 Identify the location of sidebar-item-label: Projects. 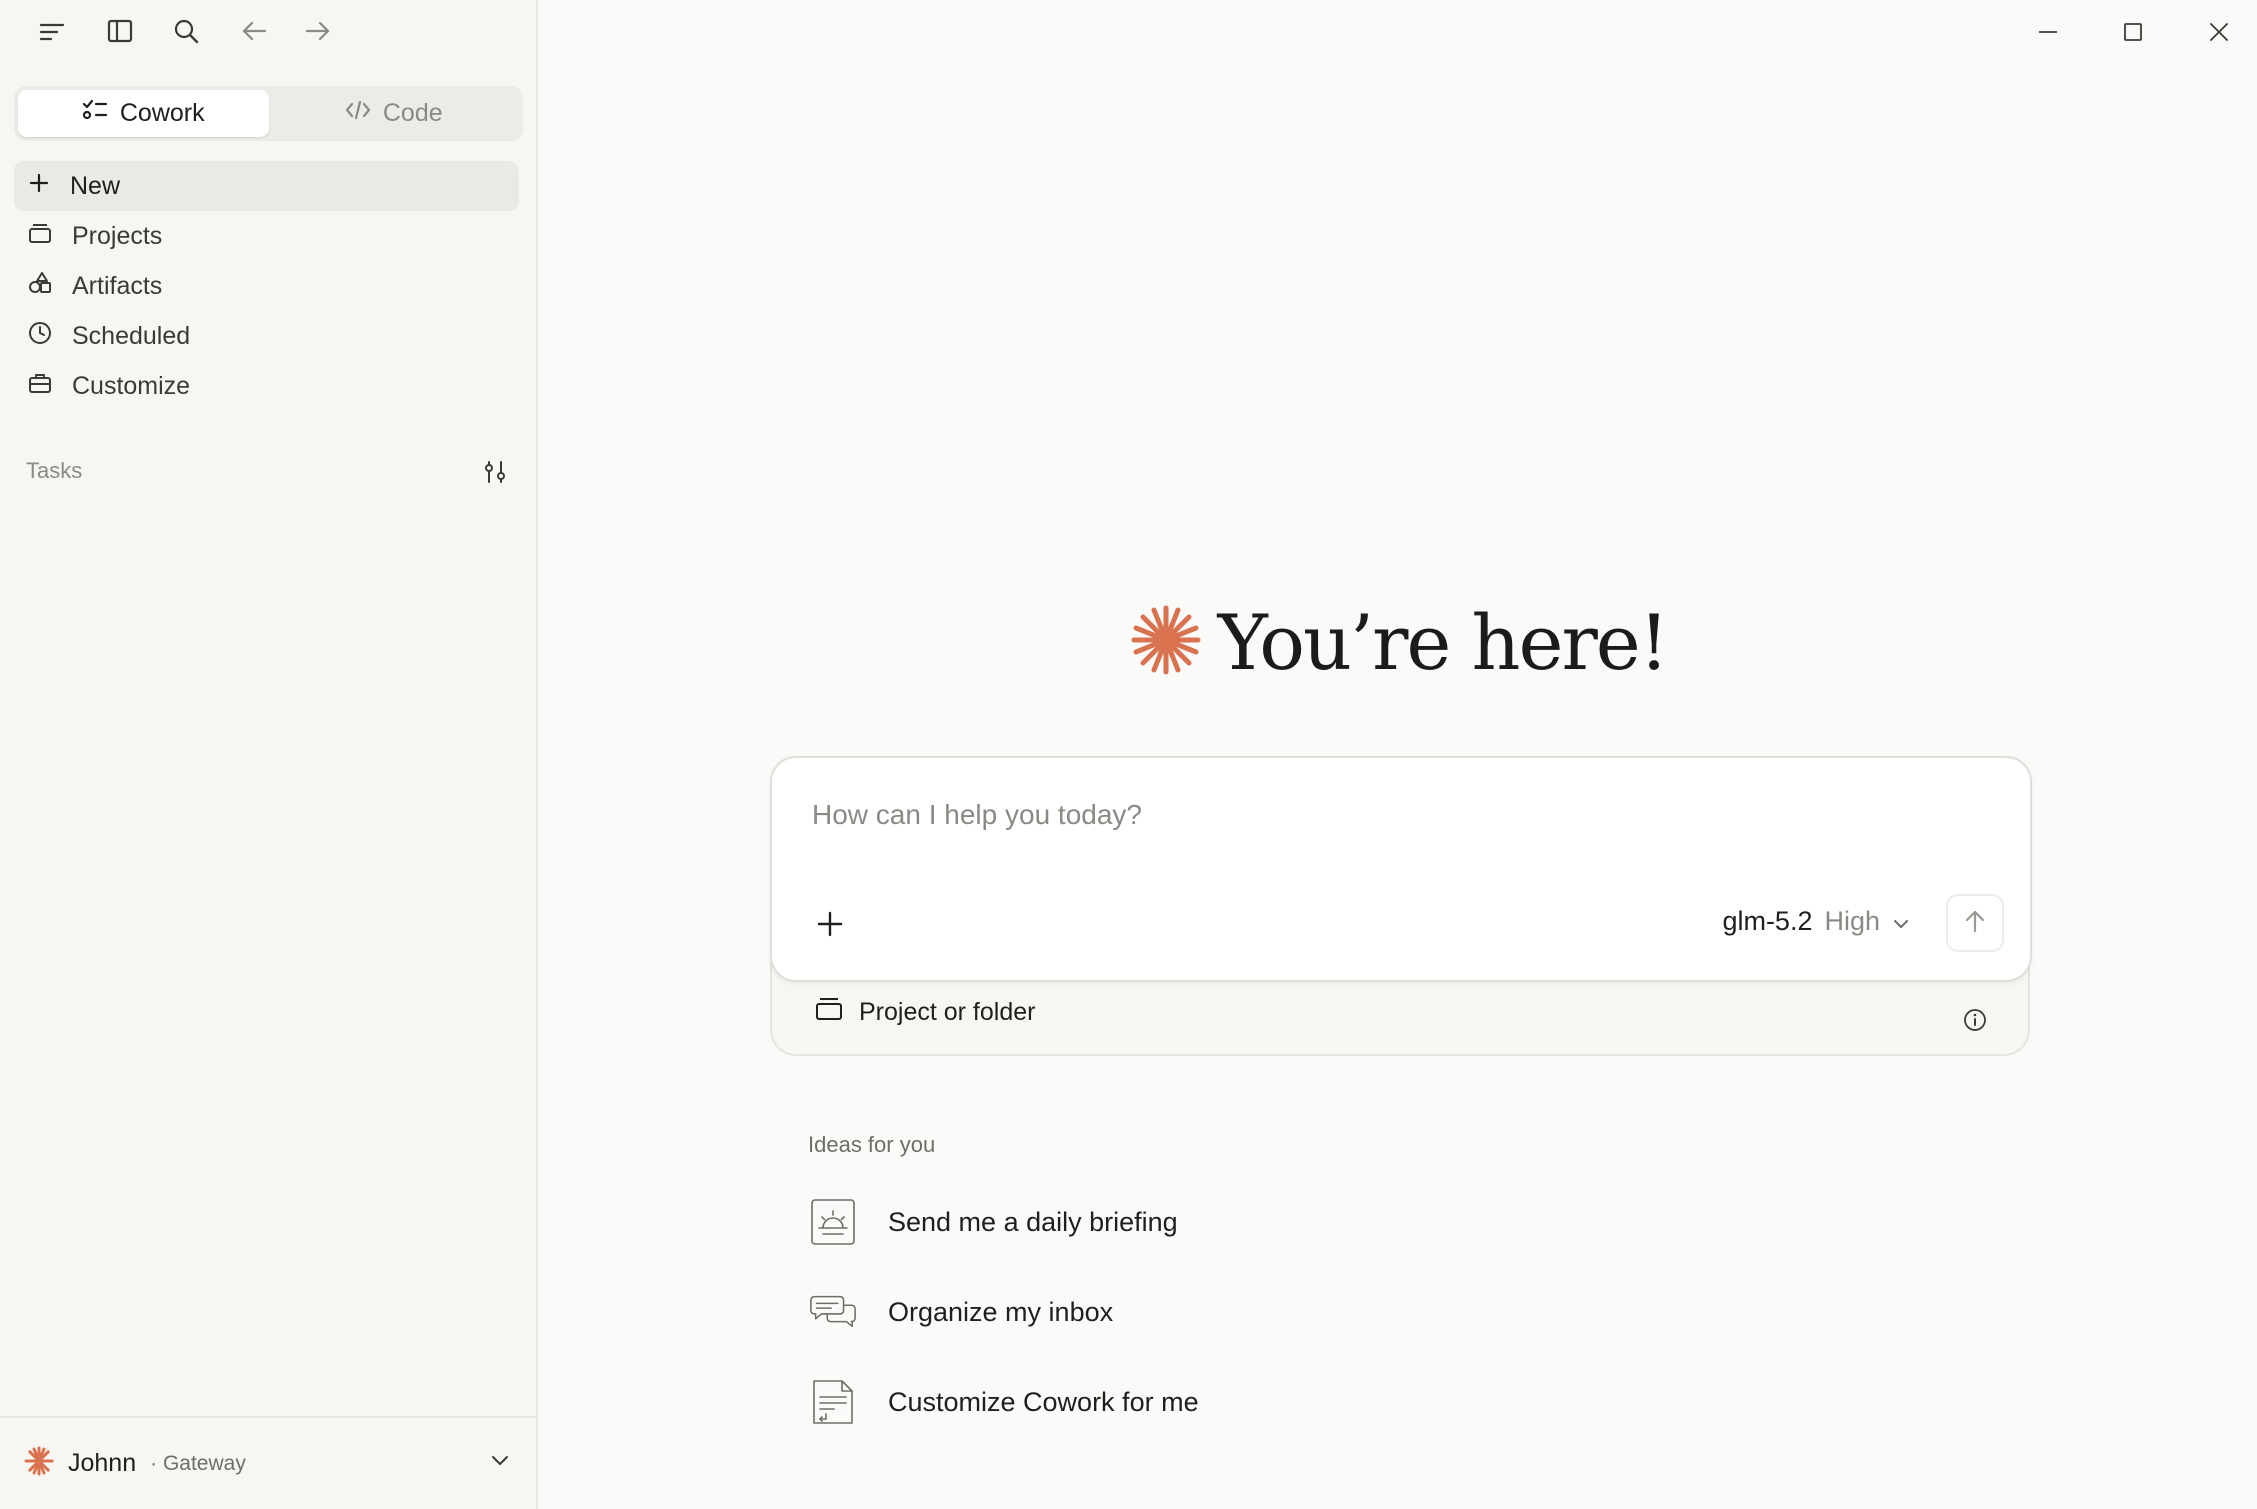
(117, 235).